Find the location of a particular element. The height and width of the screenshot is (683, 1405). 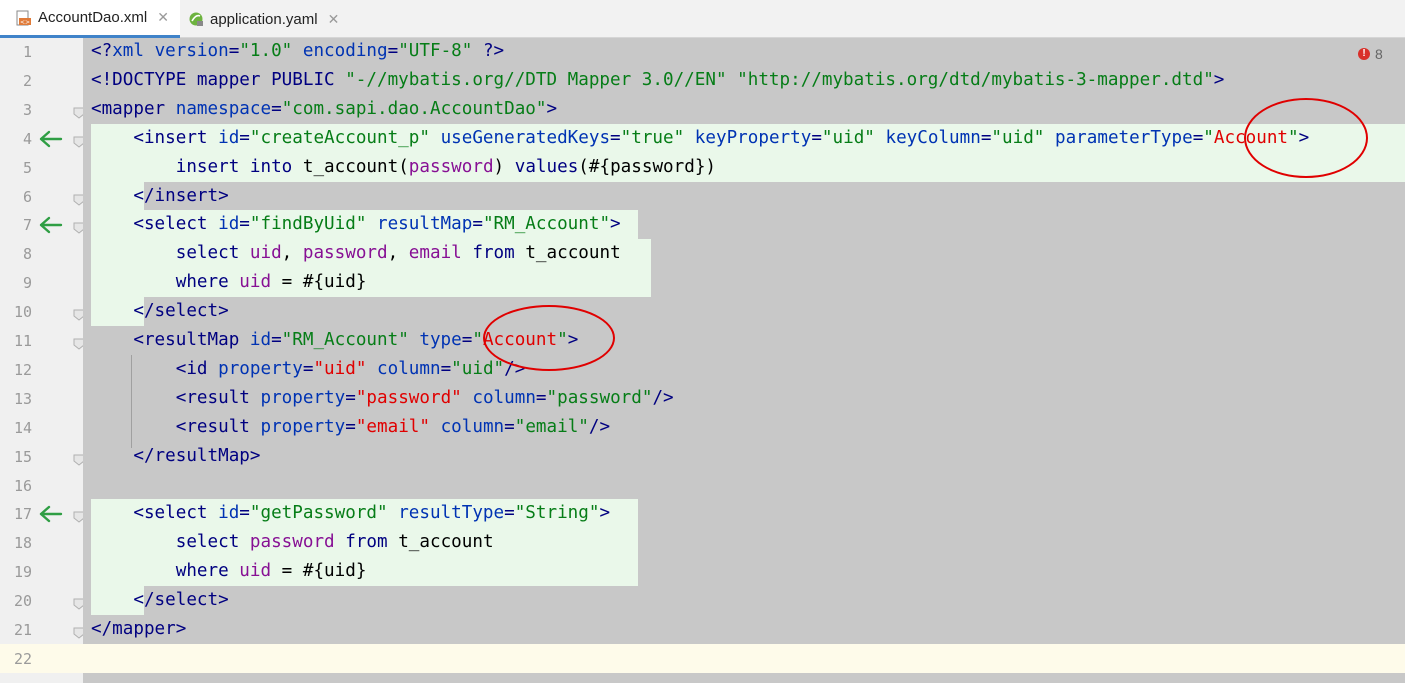

code-token: </resultMap> is located at coordinates (176, 455).